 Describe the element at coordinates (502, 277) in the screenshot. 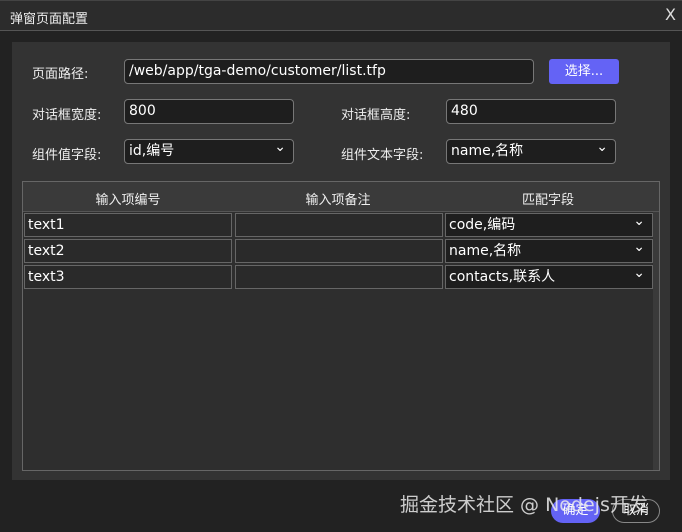

I see `cell-value: contacts,联系人` at that location.